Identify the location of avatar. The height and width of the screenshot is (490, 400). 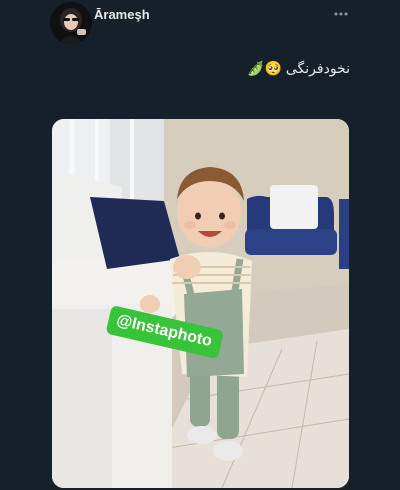
(71, 23).